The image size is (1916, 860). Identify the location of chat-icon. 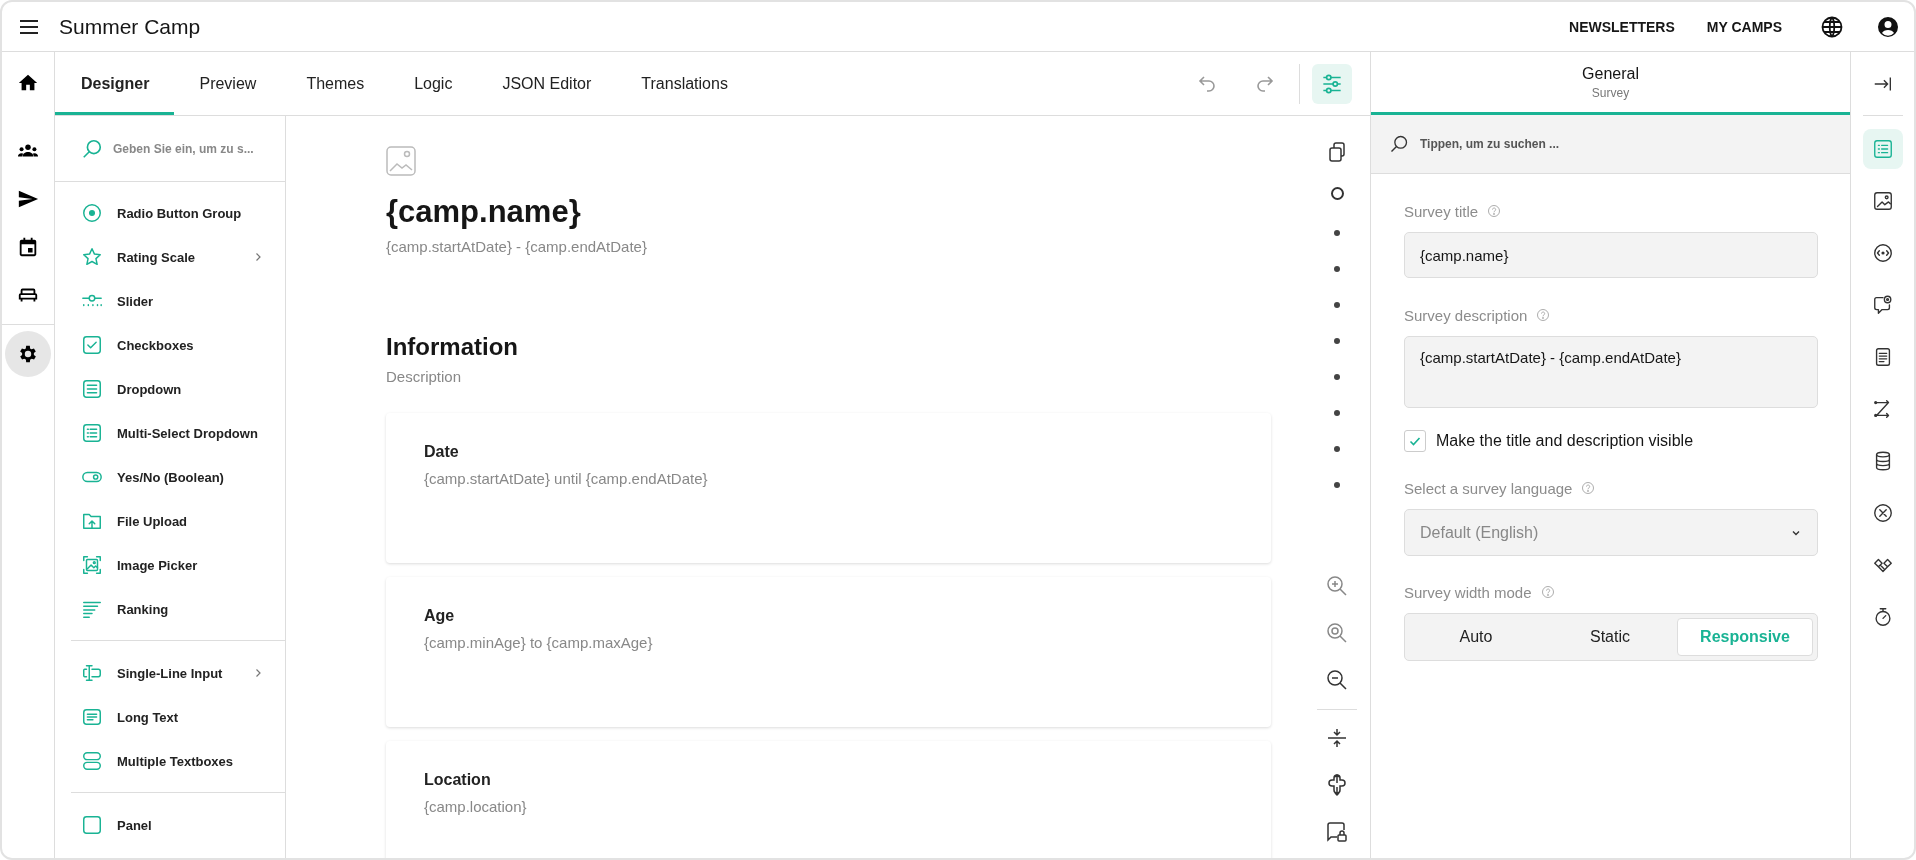
(1882, 305).